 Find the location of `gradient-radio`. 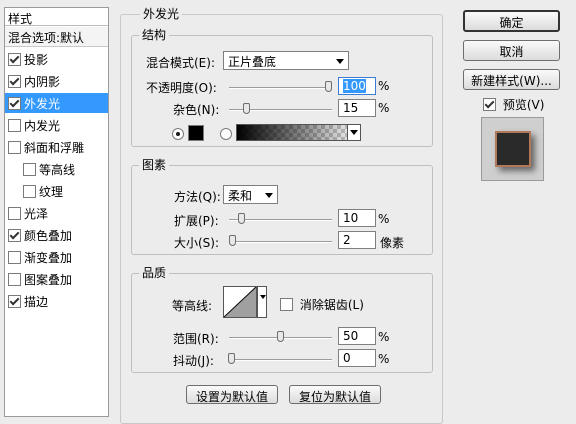

gradient-radio is located at coordinates (226, 134).